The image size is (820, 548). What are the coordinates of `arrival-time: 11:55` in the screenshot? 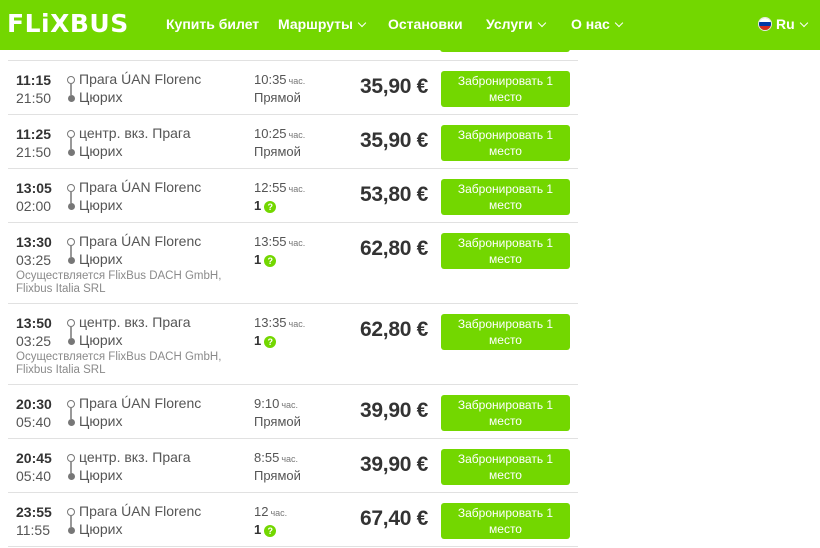 It's located at (33, 530).